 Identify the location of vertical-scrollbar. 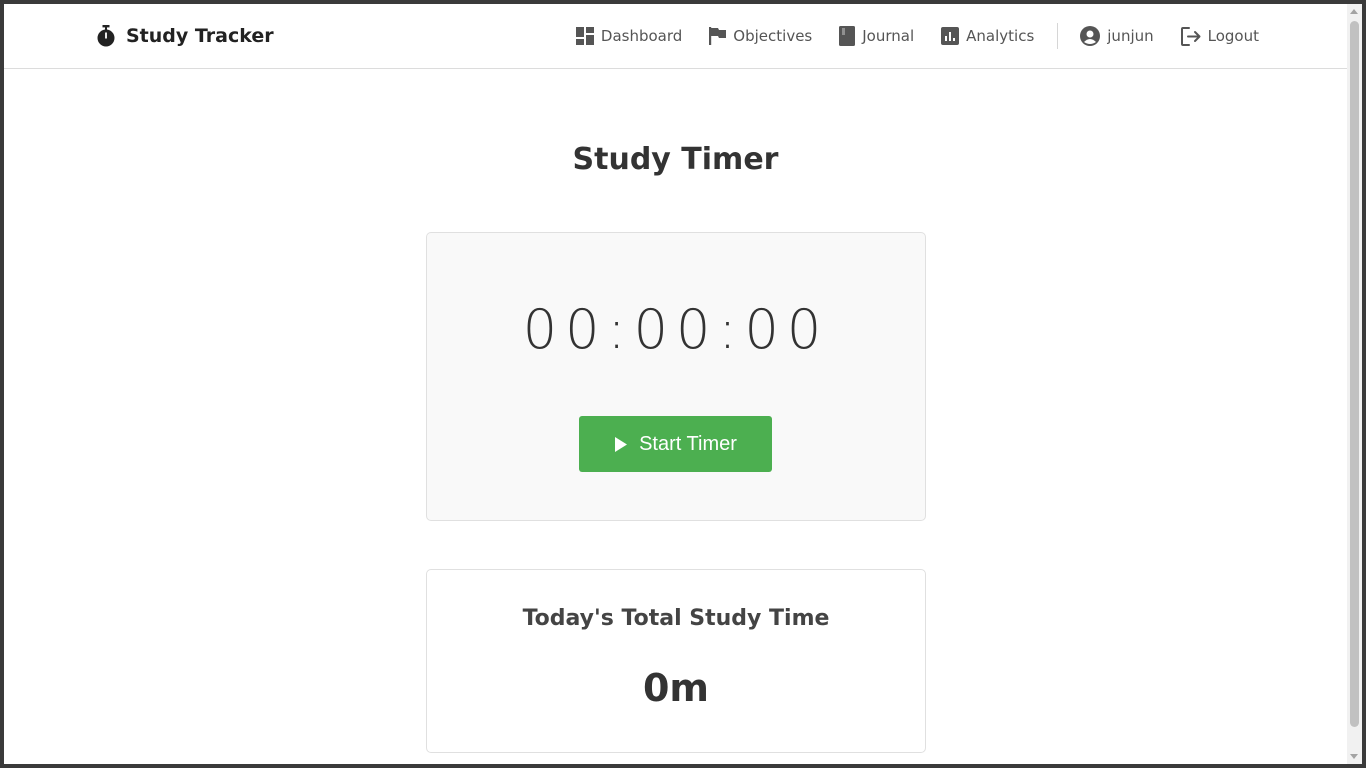
(1354, 384).